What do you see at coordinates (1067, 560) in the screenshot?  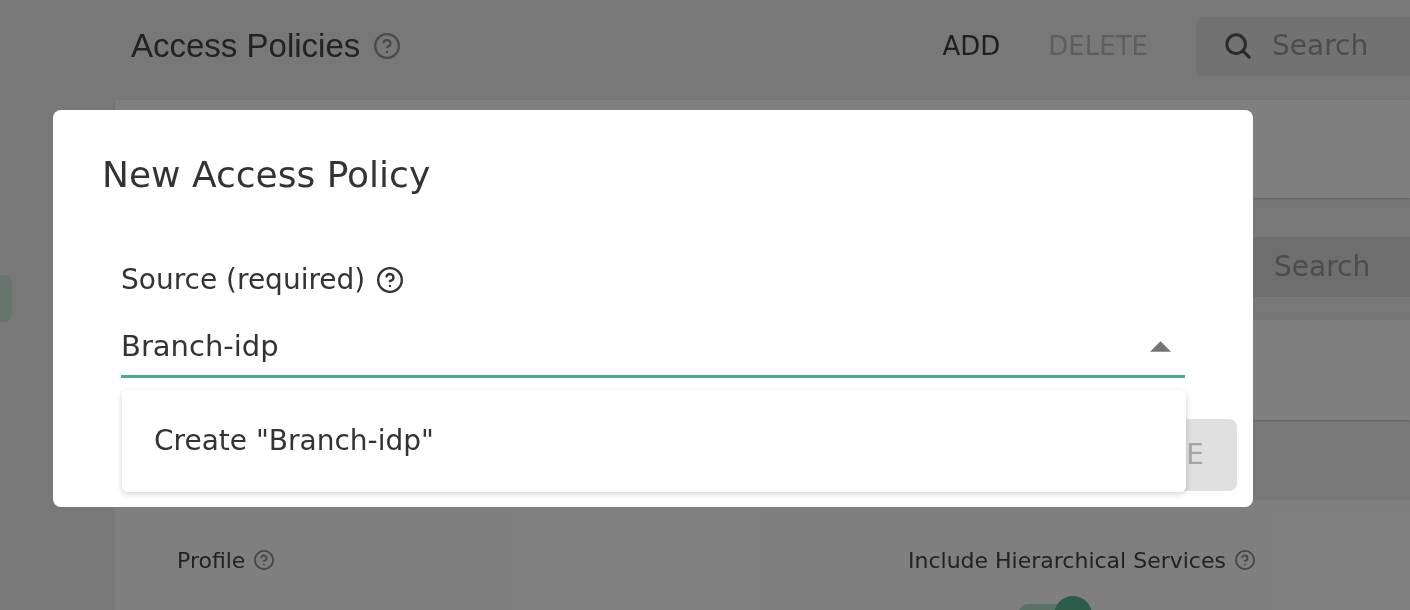 I see `field-label: Include Hierarchical Services` at bounding box center [1067, 560].